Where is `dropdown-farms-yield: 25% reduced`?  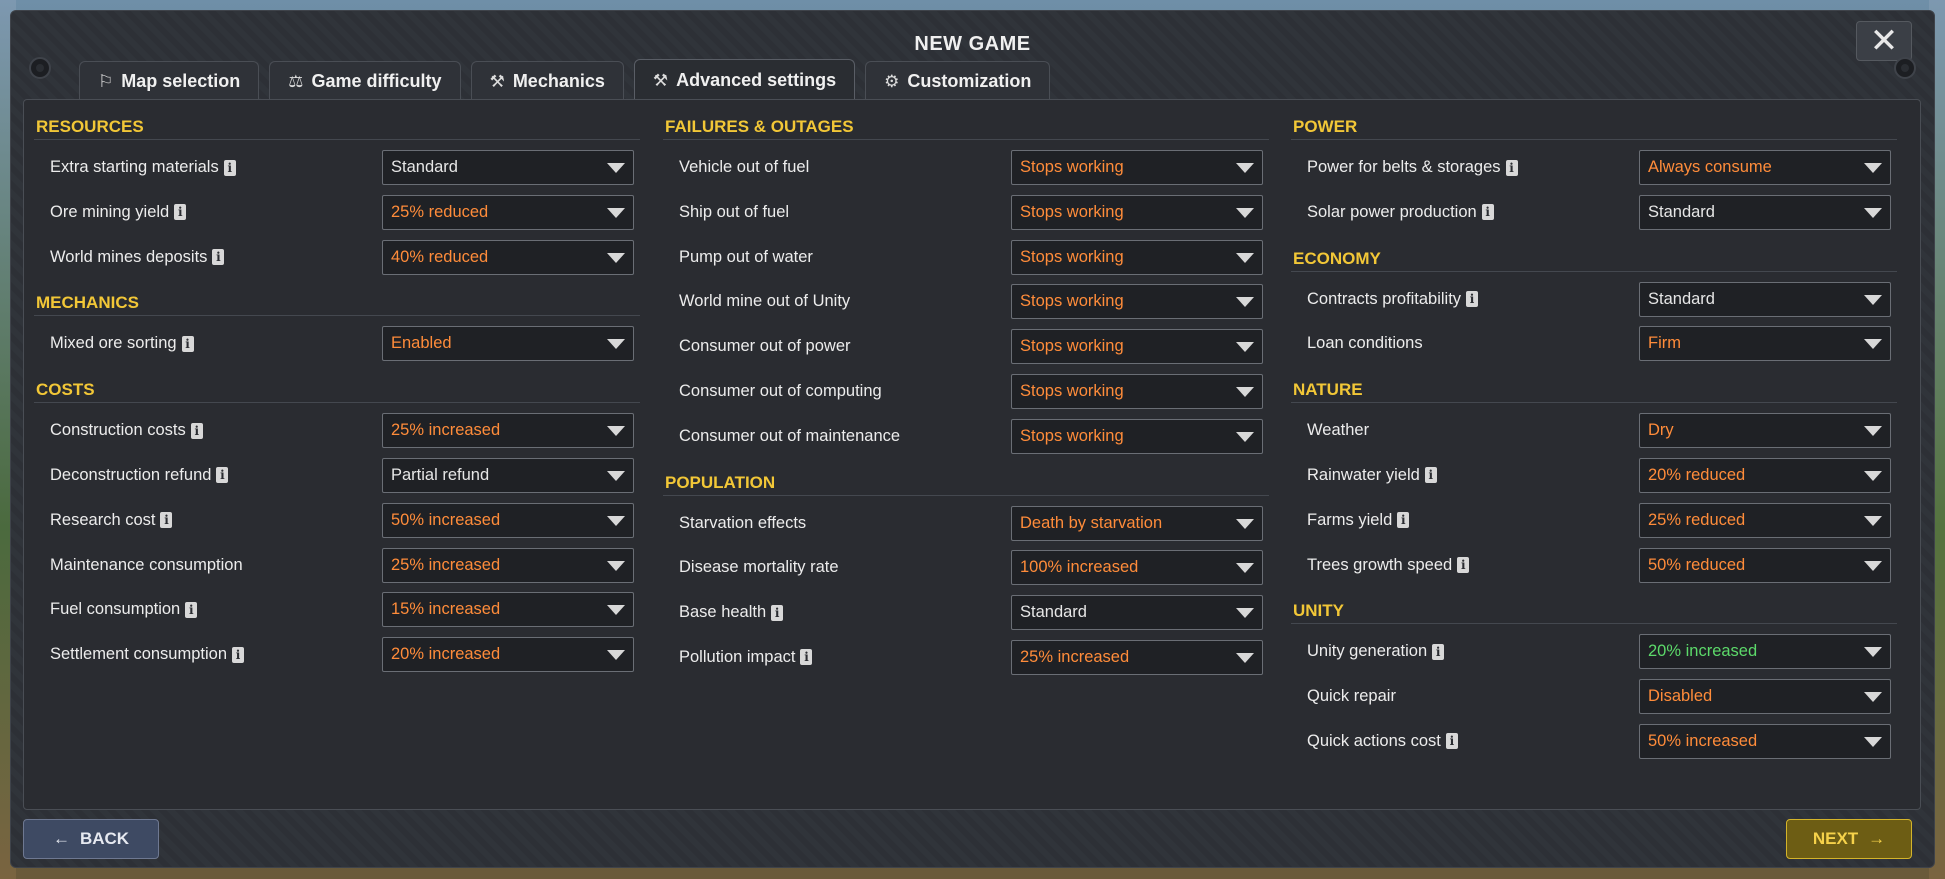 dropdown-farms-yield: 25% reduced is located at coordinates (1765, 520).